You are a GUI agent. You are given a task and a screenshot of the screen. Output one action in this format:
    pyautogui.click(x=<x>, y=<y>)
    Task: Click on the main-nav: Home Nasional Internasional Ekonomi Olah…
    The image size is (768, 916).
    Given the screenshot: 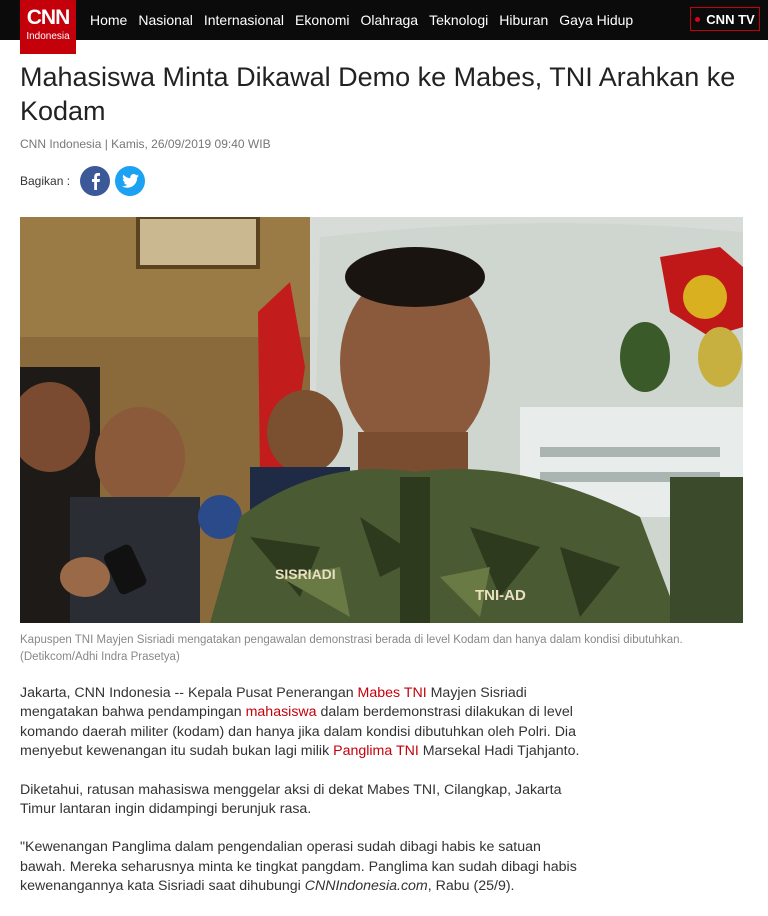 What is the action you would take?
    pyautogui.click(x=367, y=20)
    